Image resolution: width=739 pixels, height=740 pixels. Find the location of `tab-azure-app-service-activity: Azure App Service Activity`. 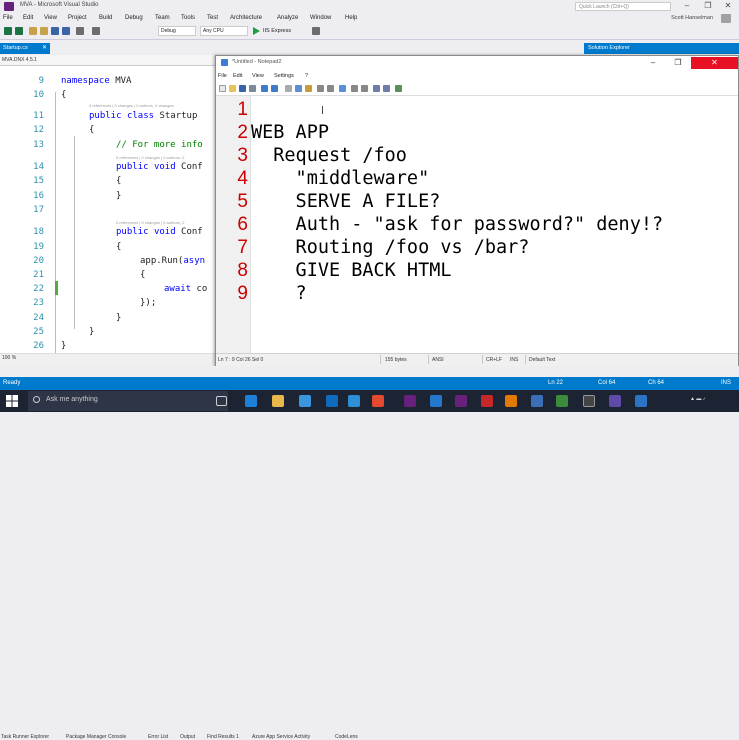

tab-azure-app-service-activity: Azure App Service Activity is located at coordinates (281, 737).